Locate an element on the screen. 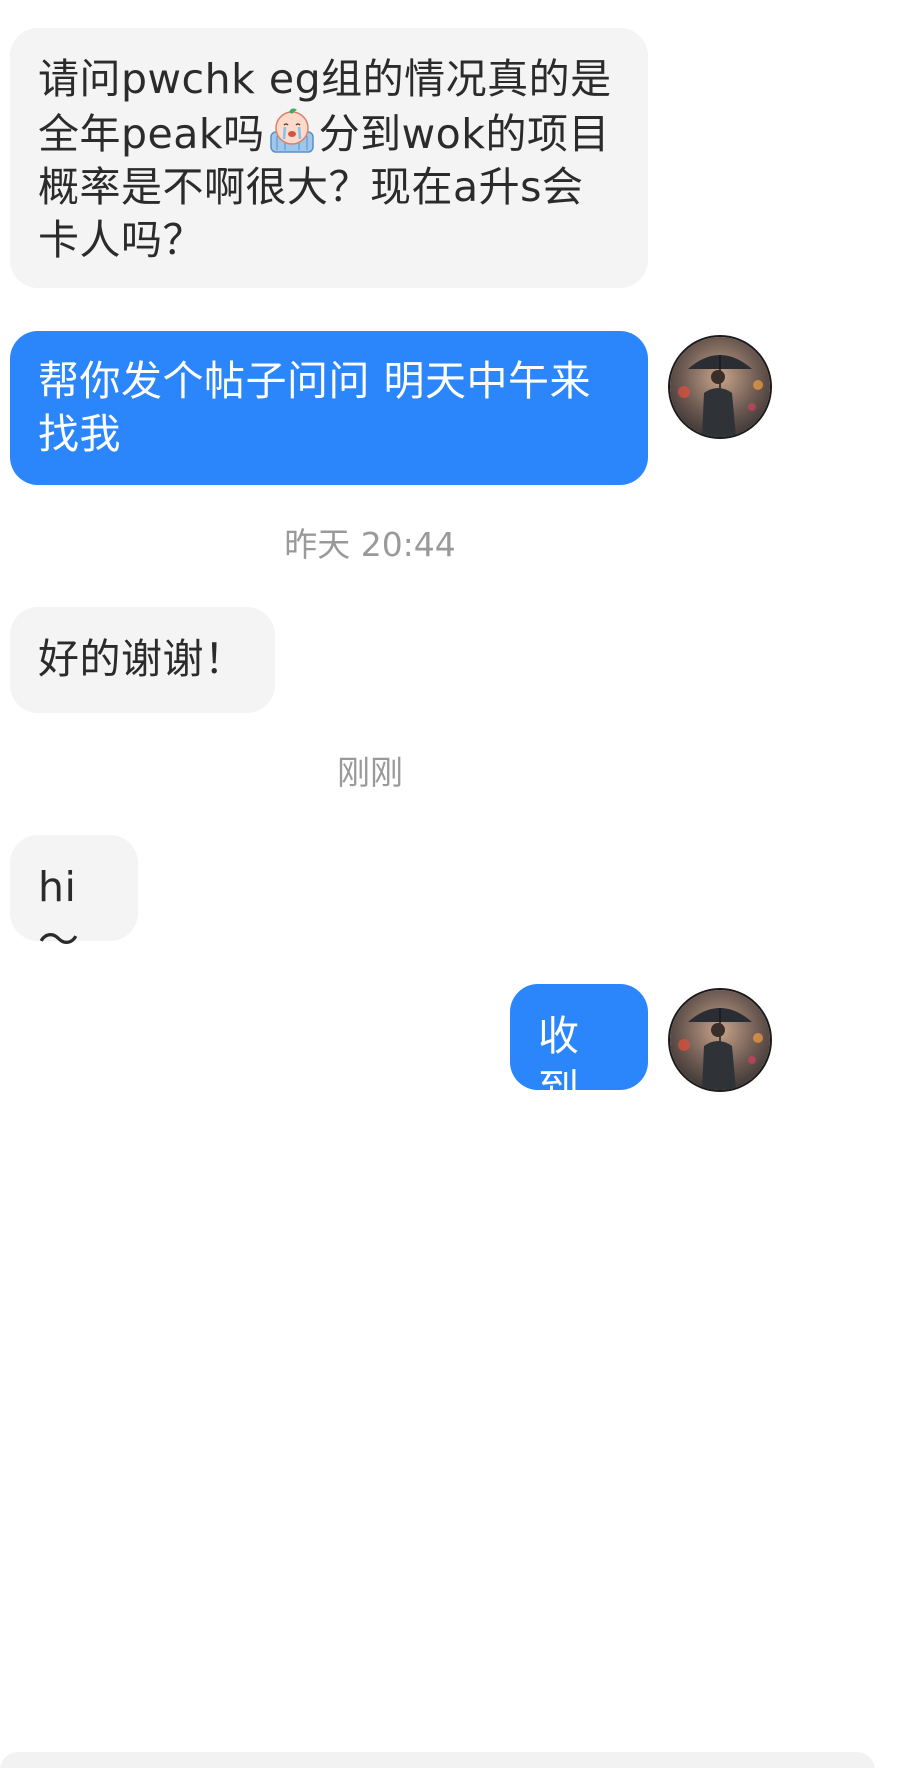  outgoing-message-bubble: 帮你发个帖子问问 明天中午来找我 is located at coordinates (329, 408).